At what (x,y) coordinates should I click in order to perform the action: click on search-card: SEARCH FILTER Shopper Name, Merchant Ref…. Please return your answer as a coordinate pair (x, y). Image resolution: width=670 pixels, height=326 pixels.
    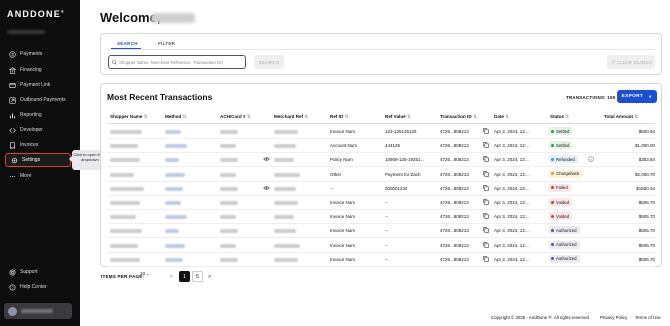
    Looking at the image, I should click on (381, 54).